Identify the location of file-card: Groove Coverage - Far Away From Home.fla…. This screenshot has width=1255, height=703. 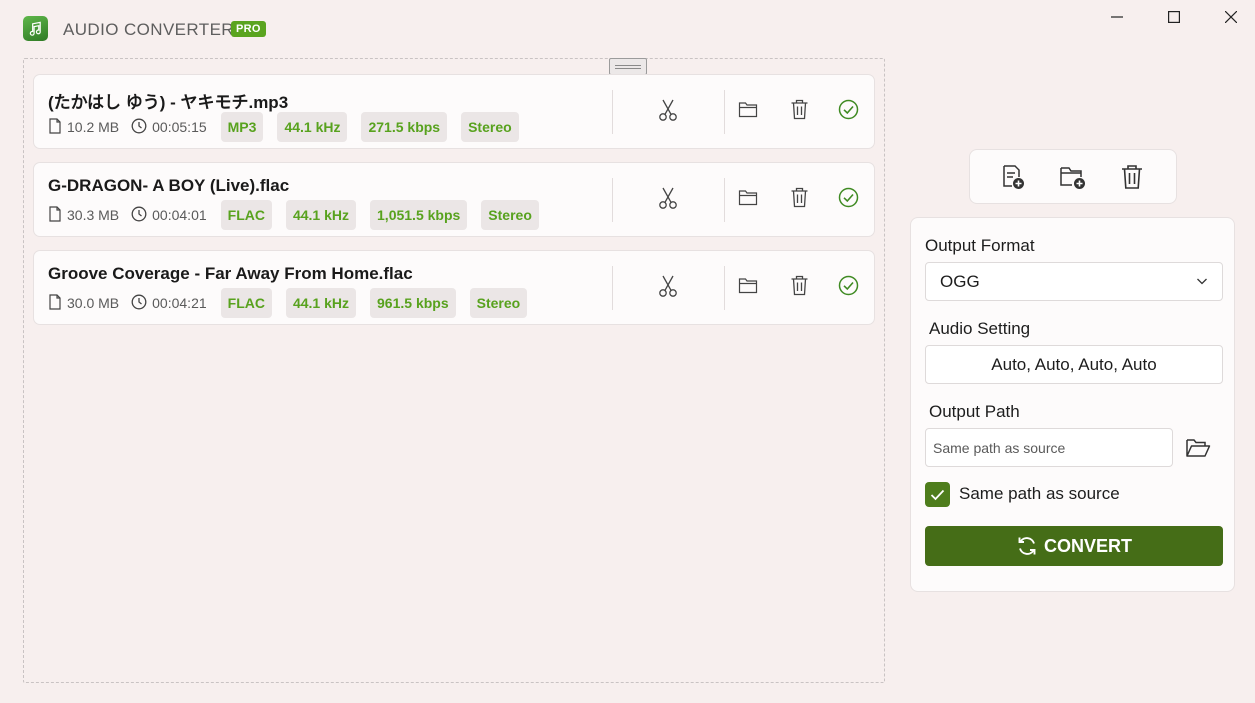
(454, 287).